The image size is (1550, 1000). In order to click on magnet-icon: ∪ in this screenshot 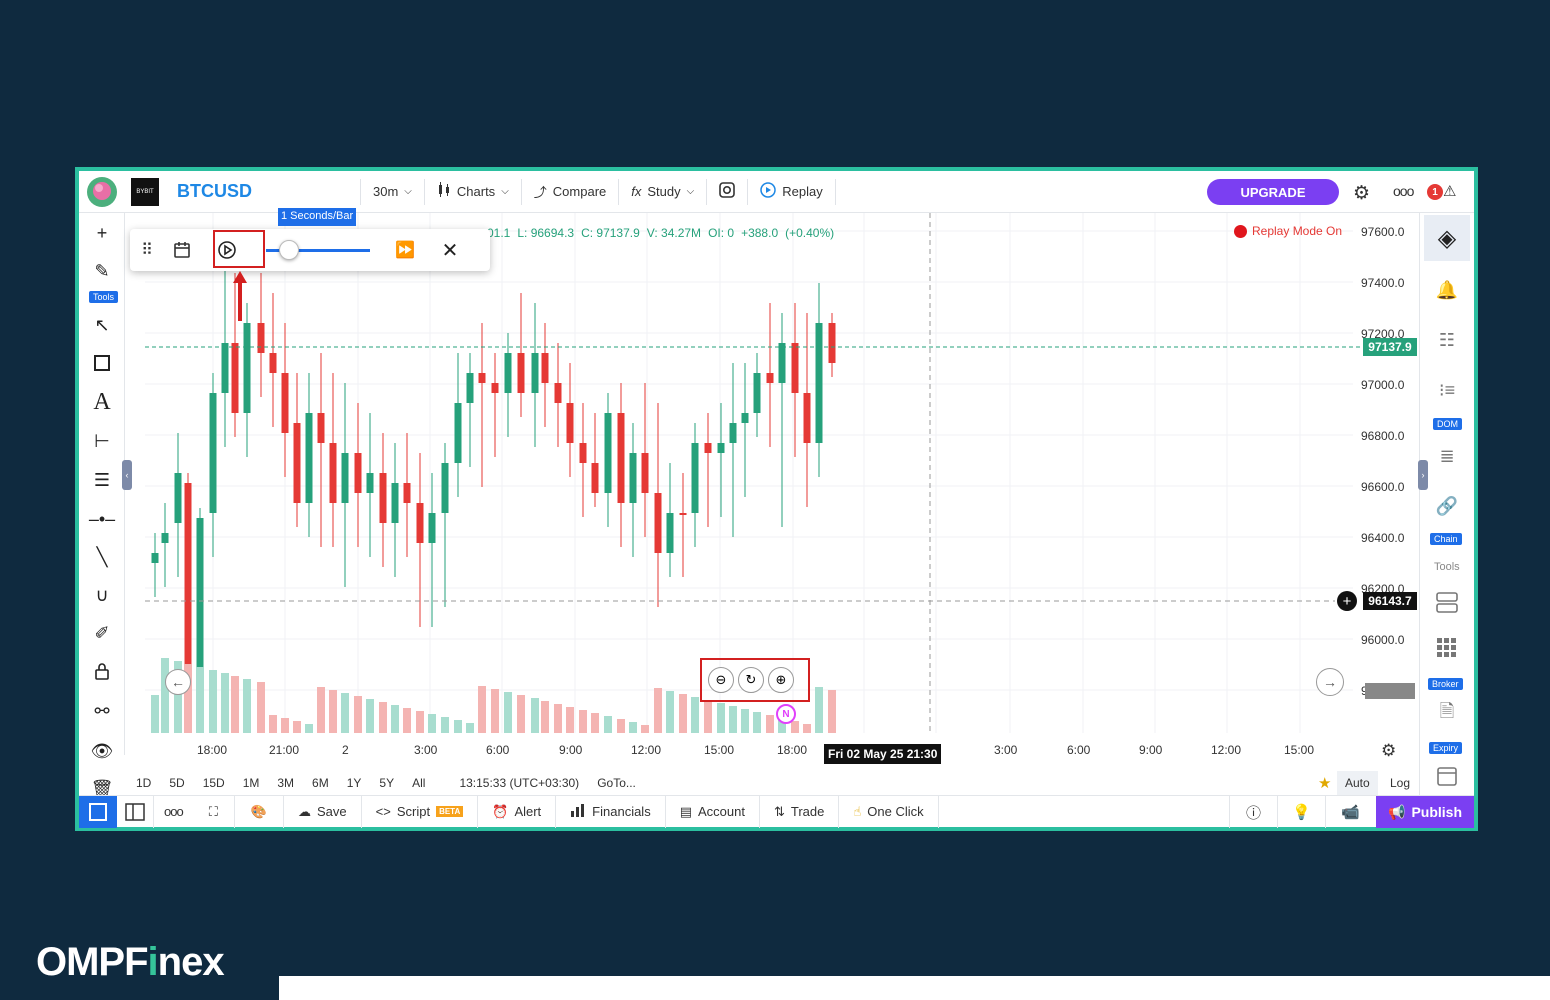, I will do `click(102, 595)`.